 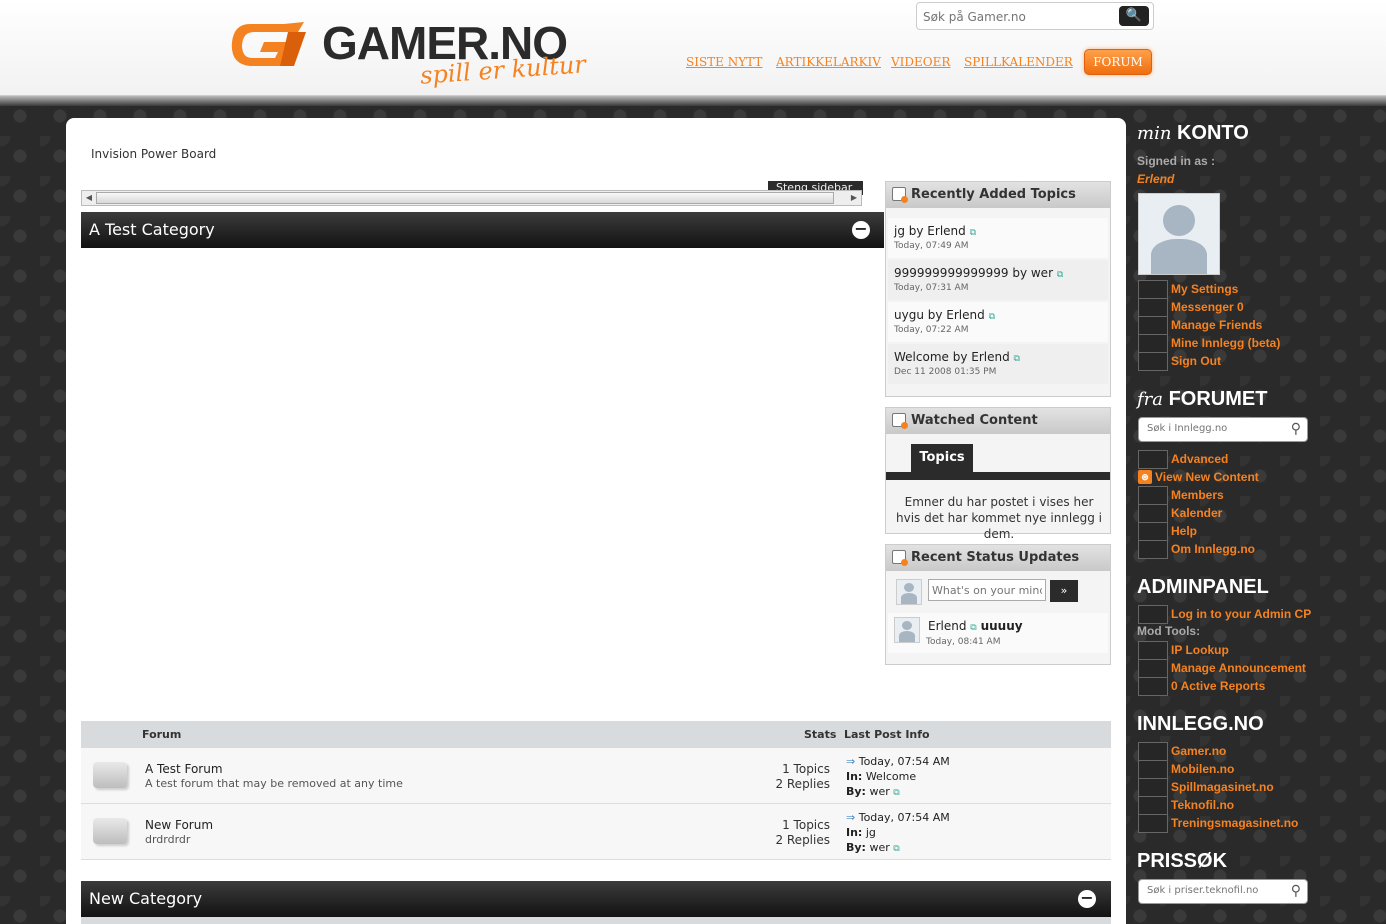 What do you see at coordinates (724, 62) in the screenshot?
I see `nav-siste-nytt: SISTE NYTT` at bounding box center [724, 62].